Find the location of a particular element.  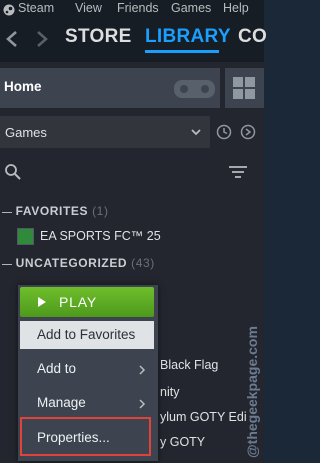

play-label: PLAY is located at coordinates (78, 302).